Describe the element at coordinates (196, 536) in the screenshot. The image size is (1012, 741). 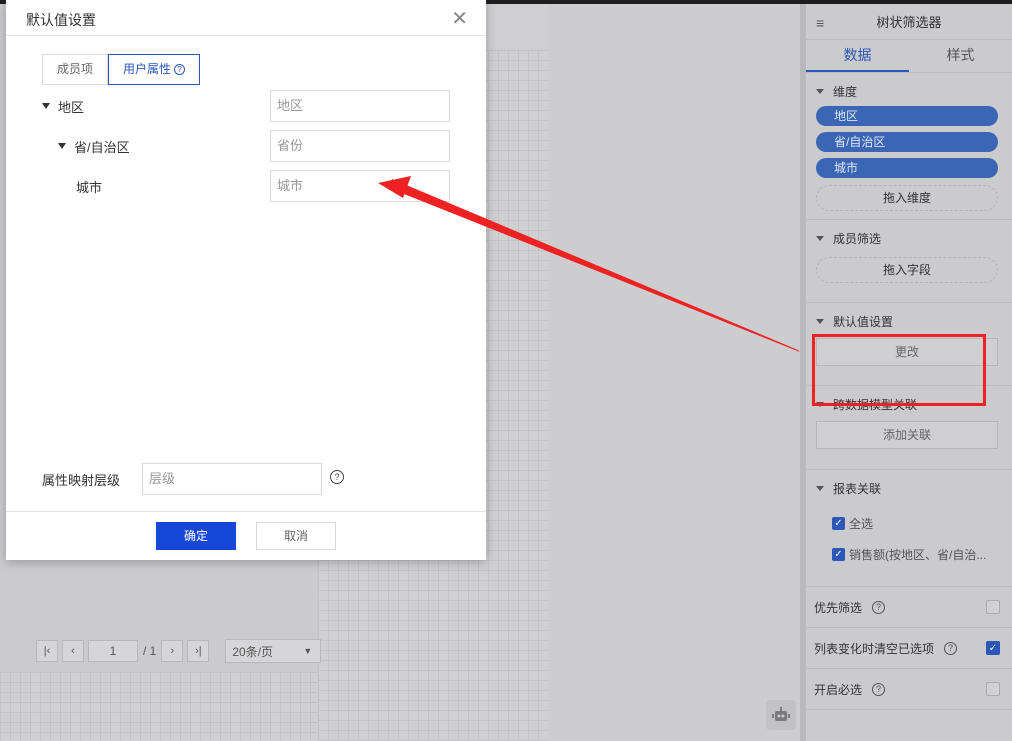
I see `confirm-button: 确定` at that location.